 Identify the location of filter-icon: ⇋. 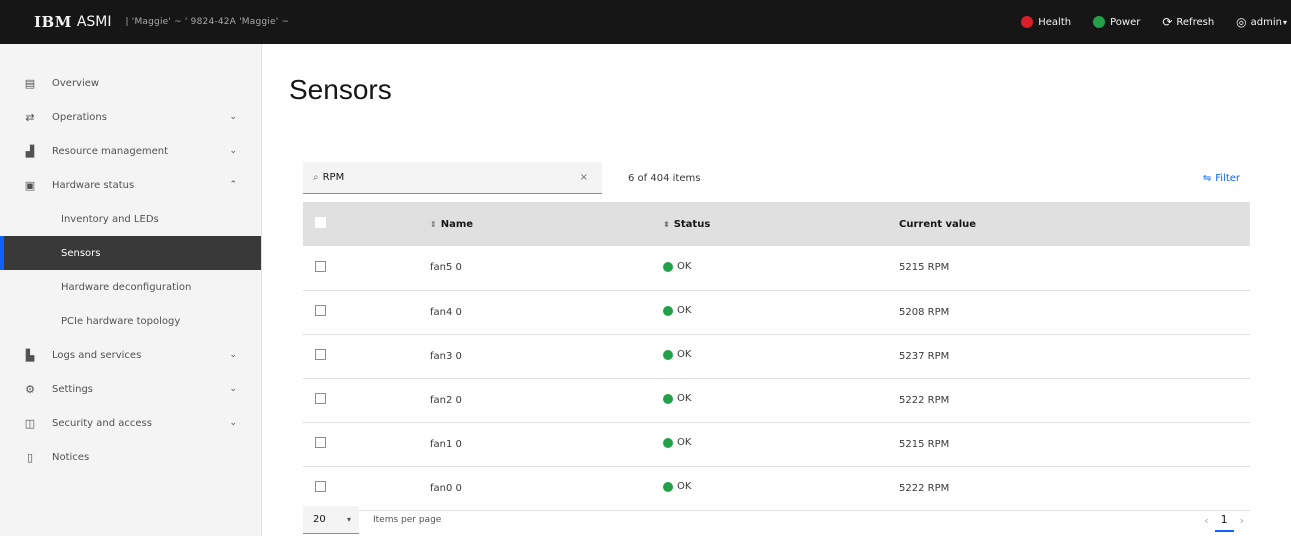
(1207, 178).